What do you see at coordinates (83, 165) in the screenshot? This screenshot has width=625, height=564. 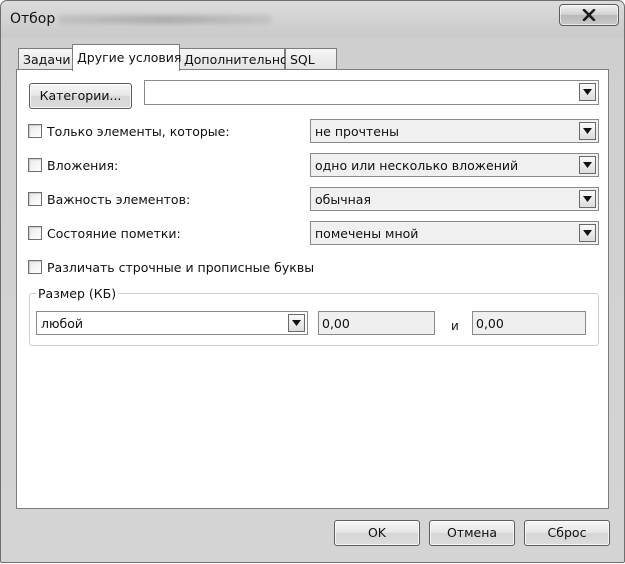 I see `attachments-label: Вложения:` at bounding box center [83, 165].